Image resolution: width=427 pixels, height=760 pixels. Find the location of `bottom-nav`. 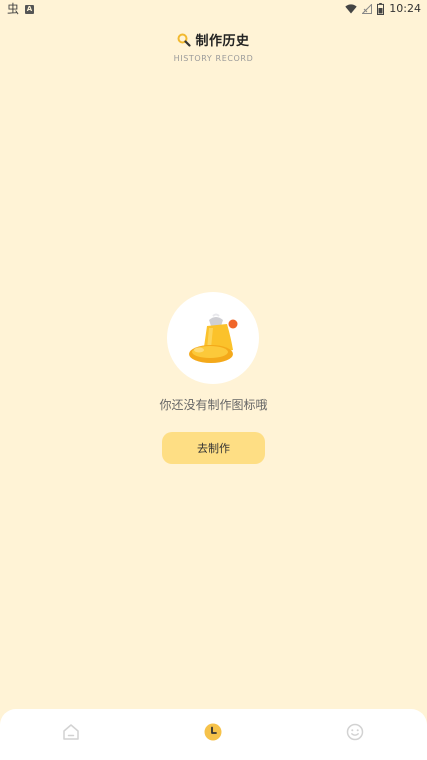

bottom-nav is located at coordinates (213, 734).